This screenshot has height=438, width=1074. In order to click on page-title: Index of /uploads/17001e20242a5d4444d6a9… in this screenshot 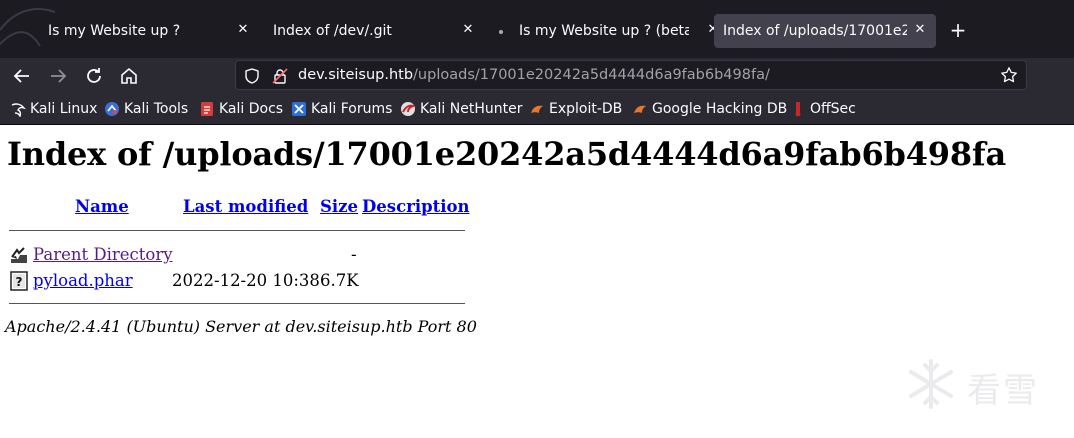, I will do `click(506, 154)`.